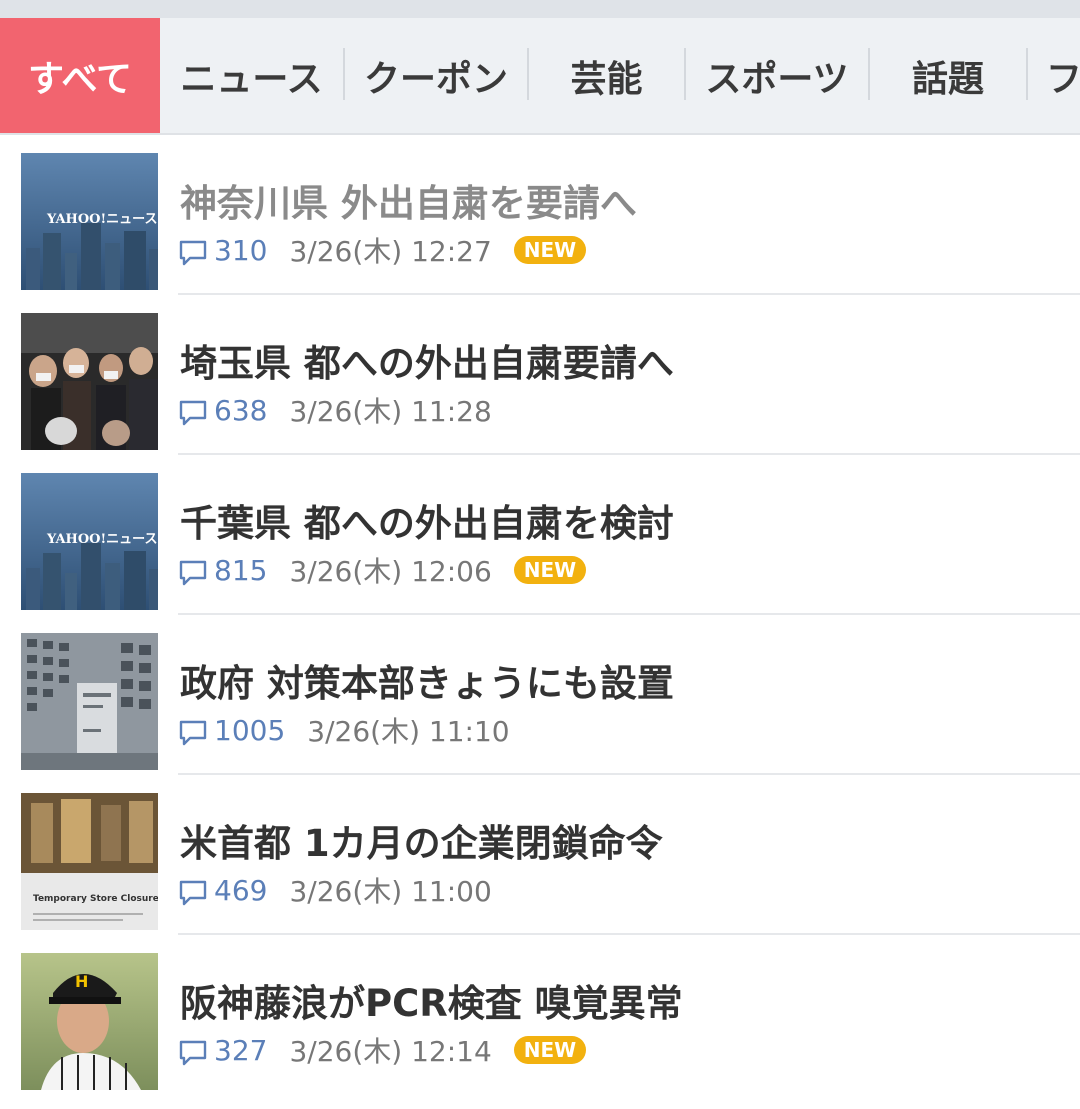 This screenshot has width=1080, height=1109. I want to click on category-tab-bar: すべて ニュース クーポン 芸能 スポーツ 話題 フ, so click(540, 76).